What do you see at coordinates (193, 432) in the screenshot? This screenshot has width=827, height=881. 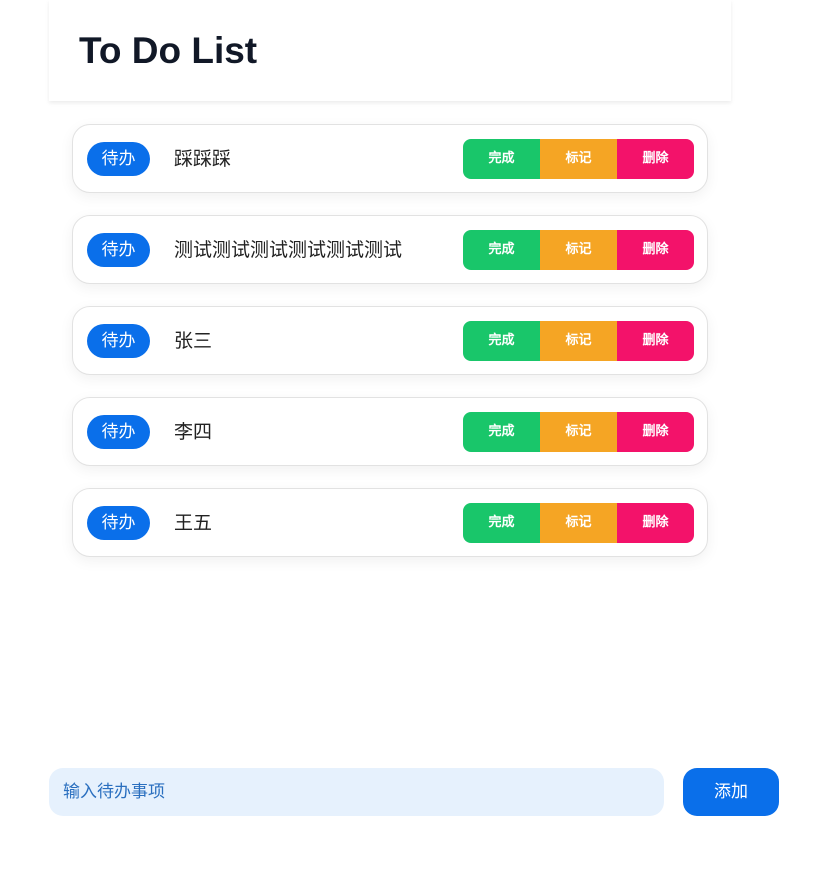 I see `todo-text: 李四` at bounding box center [193, 432].